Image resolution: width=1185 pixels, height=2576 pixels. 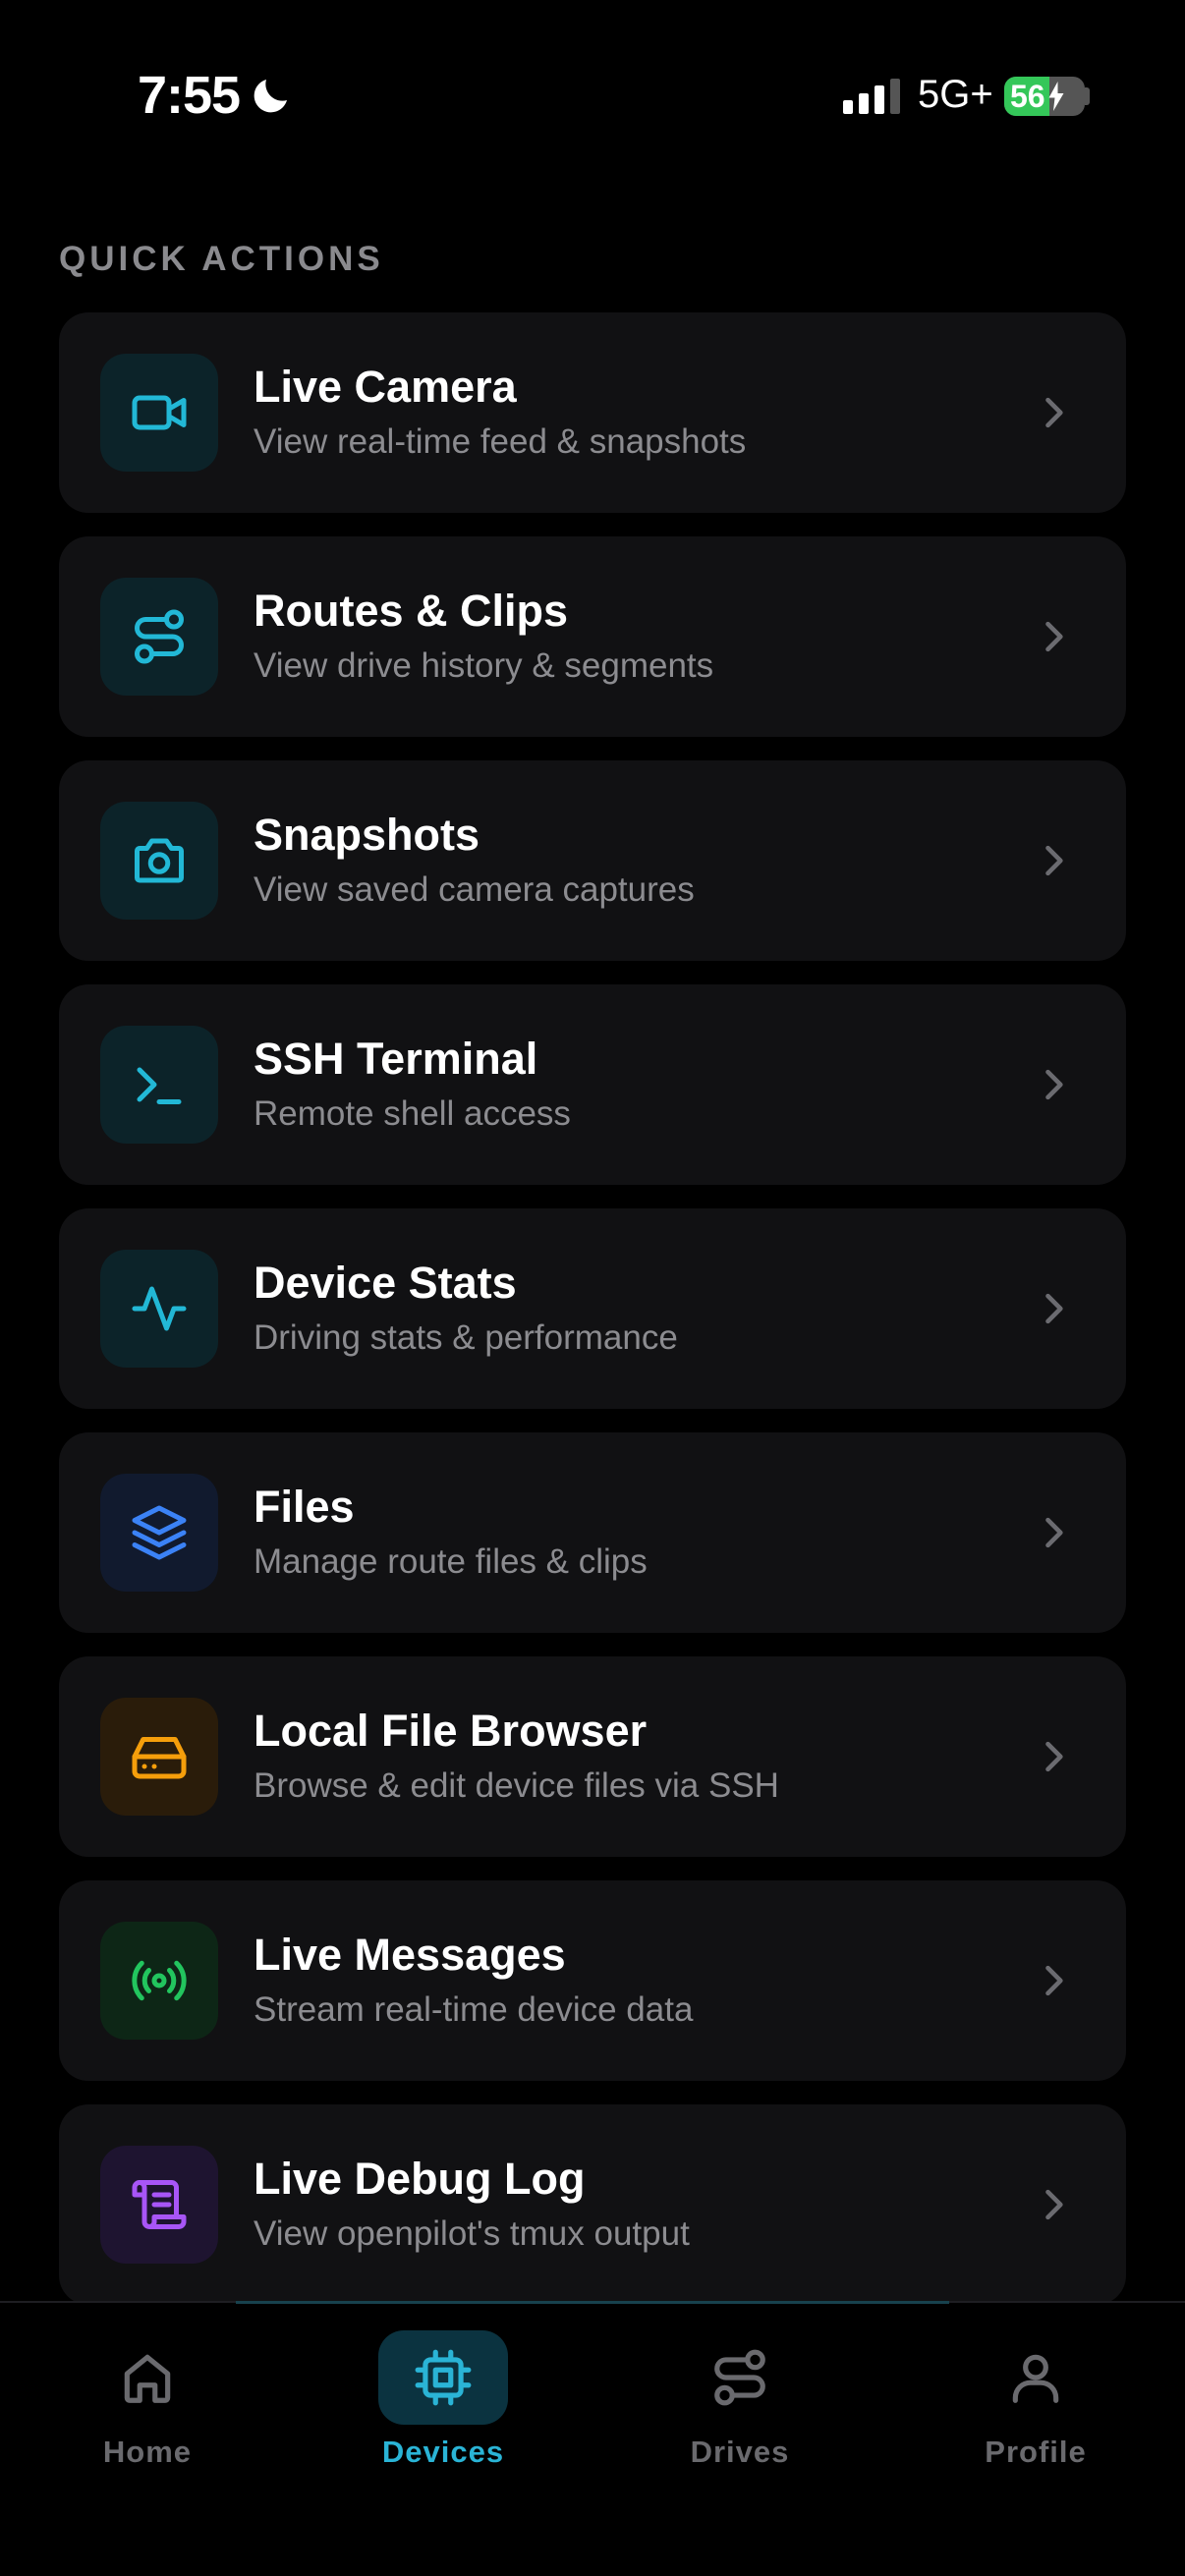 What do you see at coordinates (367, 835) in the screenshot?
I see `action-title: Snapshots` at bounding box center [367, 835].